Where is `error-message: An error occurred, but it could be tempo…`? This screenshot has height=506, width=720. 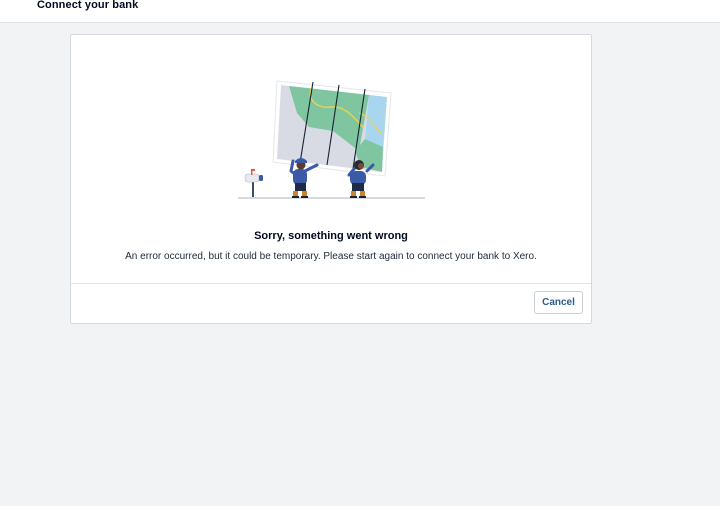 error-message: An error occurred, but it could be tempo… is located at coordinates (331, 256).